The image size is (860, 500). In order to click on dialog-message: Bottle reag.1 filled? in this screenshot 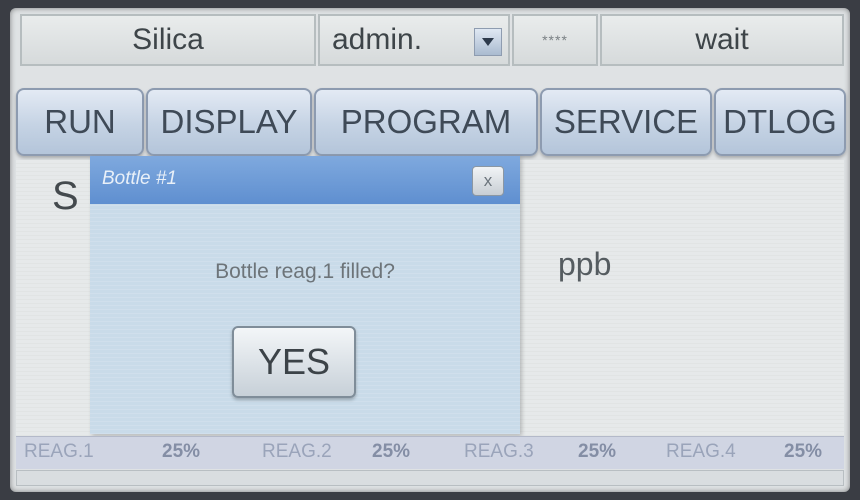, I will do `click(305, 271)`.